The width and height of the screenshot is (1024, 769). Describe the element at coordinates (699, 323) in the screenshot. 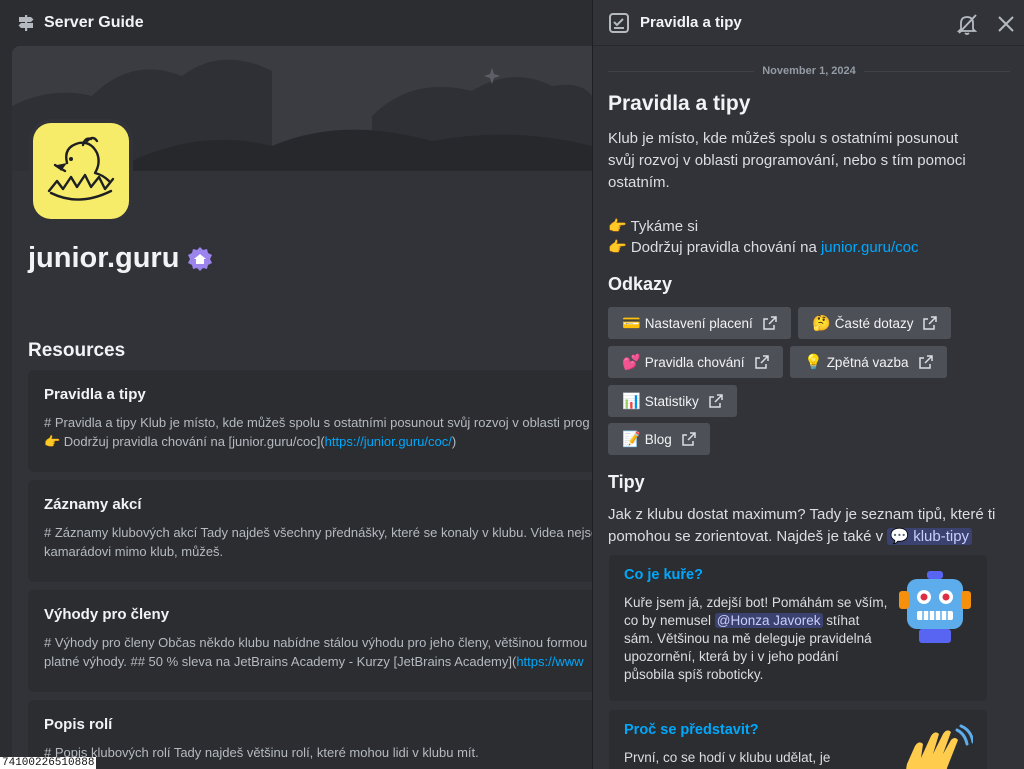

I see `link-button-nastaveni-placeni: 💳 Nastavení placení` at that location.